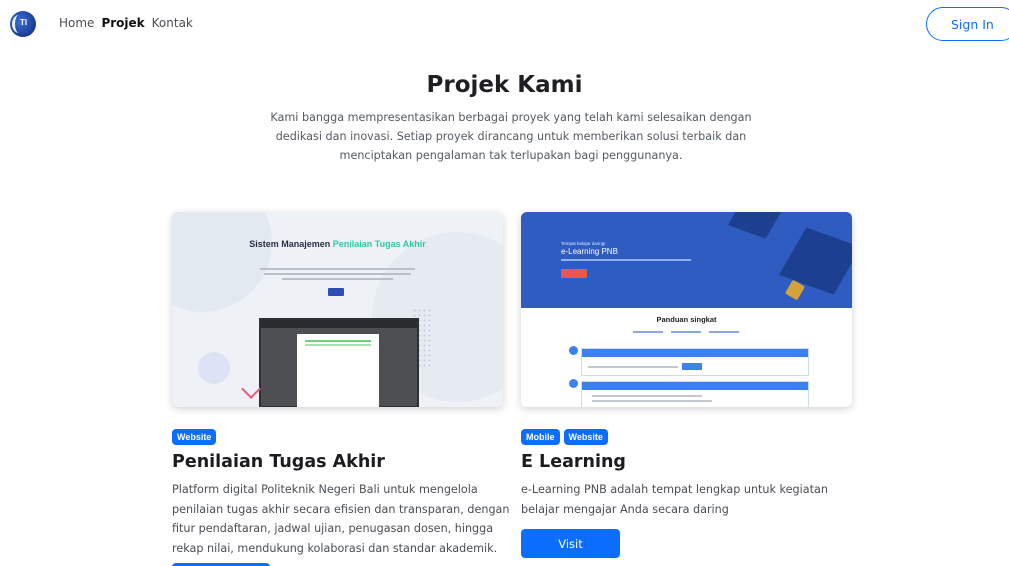 This screenshot has height=566, width=1009. Describe the element at coordinates (379, 244) in the screenshot. I see `thumbnail-heading-highlight: Penilaian Tugas Akhir` at that location.